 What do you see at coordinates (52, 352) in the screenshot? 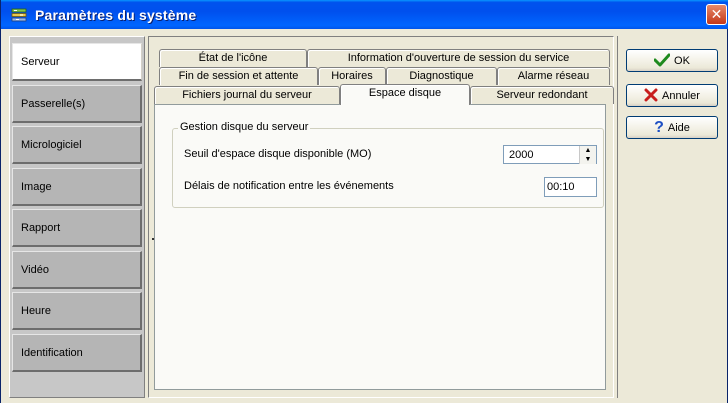
I see `sidebar-item-label: Identification` at bounding box center [52, 352].